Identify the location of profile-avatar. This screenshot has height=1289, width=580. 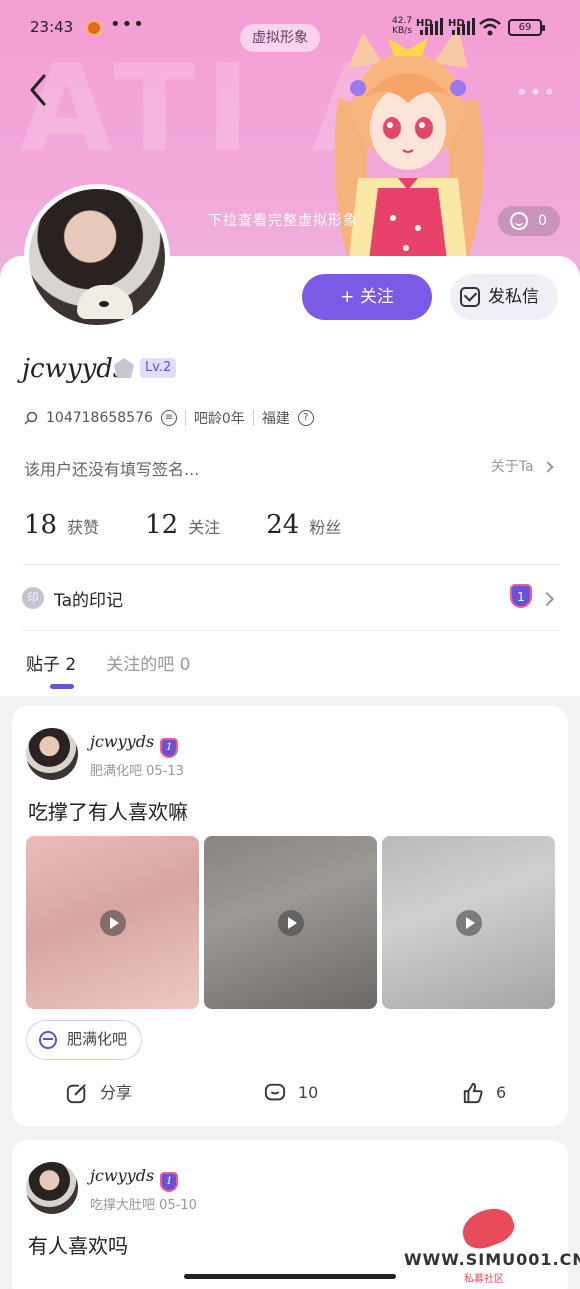
(97, 257).